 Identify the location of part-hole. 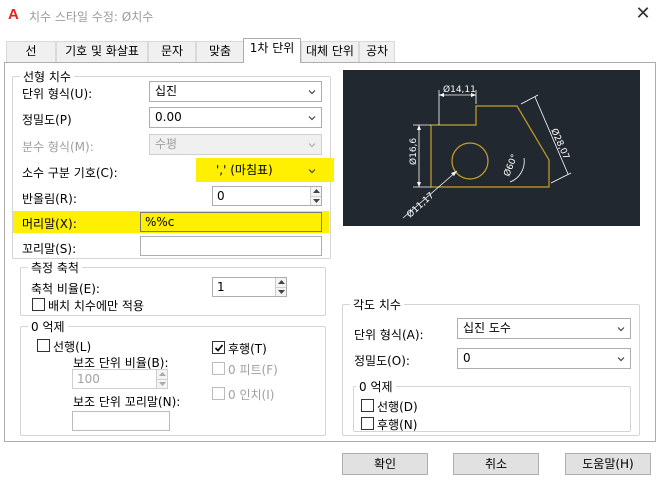
(470, 161).